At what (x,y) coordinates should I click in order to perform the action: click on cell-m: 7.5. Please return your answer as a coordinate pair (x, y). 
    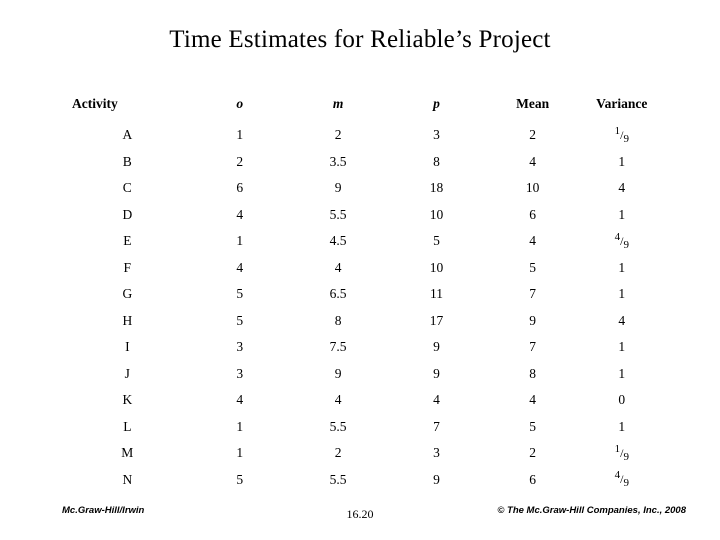
    Looking at the image, I should click on (338, 347).